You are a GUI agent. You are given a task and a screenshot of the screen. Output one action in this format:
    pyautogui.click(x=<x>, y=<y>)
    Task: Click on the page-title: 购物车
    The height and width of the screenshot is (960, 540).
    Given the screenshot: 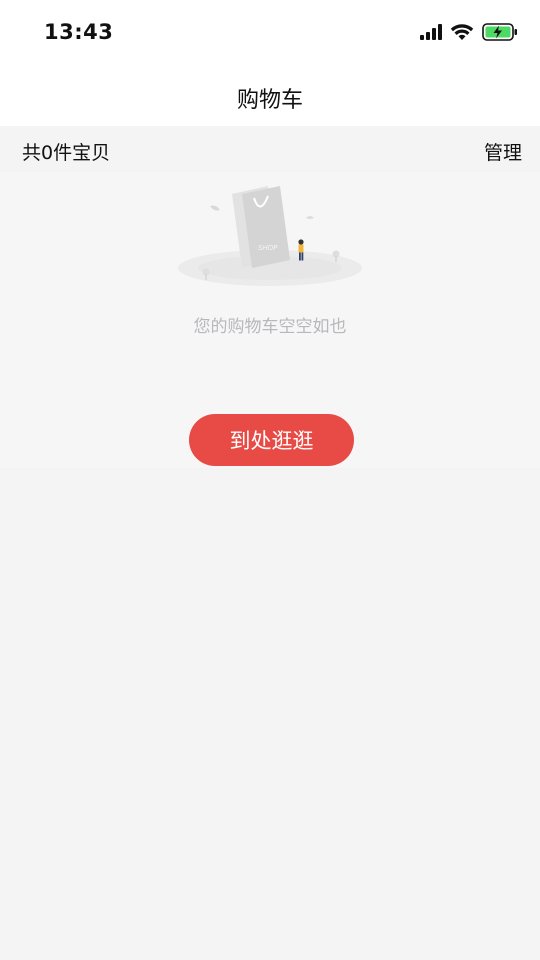 What is the action you would take?
    pyautogui.click(x=269, y=100)
    